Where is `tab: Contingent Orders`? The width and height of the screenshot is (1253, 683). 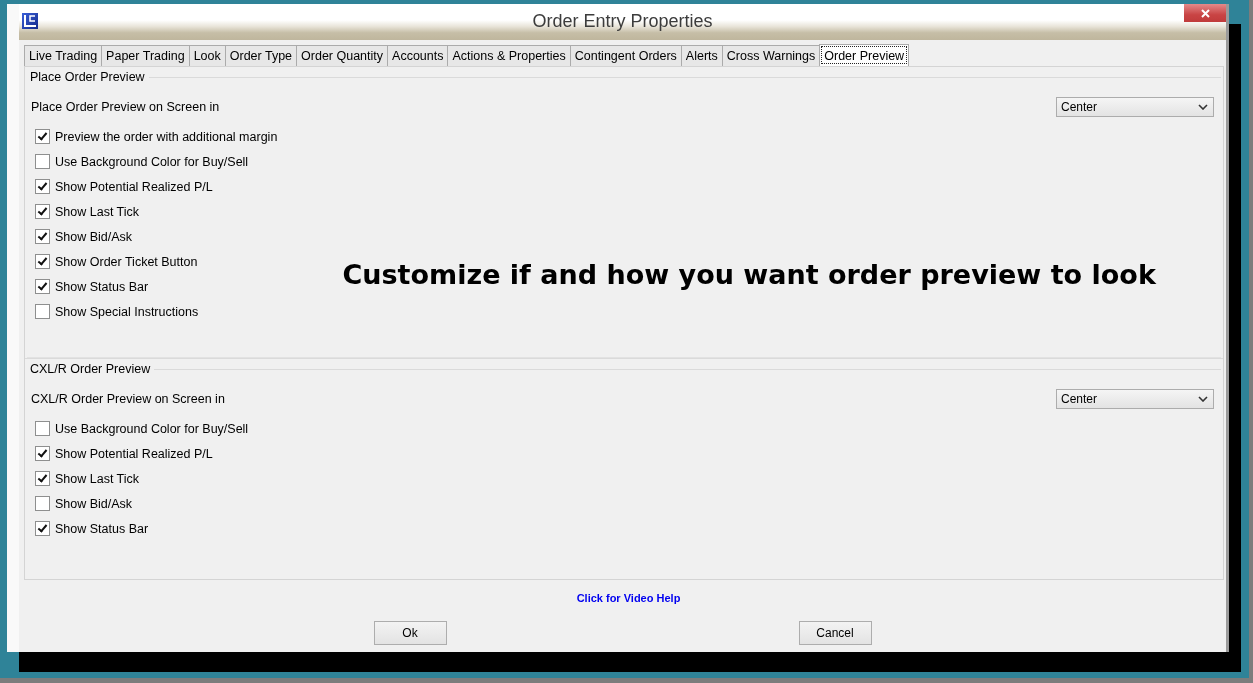
tab: Contingent Orders is located at coordinates (625, 55).